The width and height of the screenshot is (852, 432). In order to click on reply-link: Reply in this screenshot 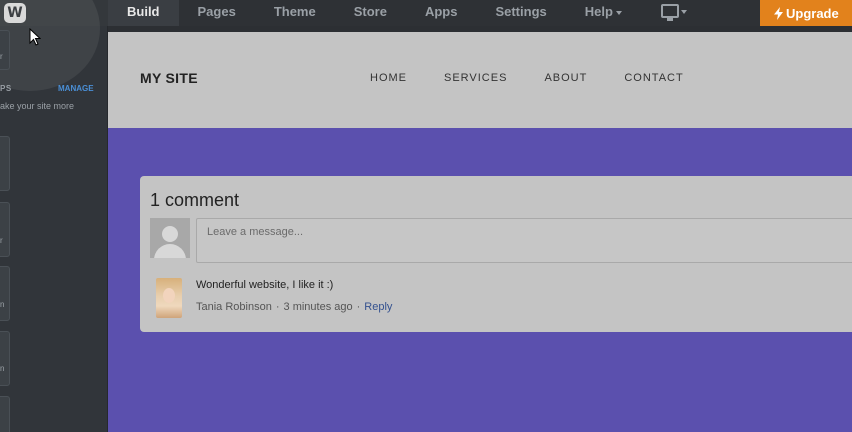, I will do `click(378, 307)`.